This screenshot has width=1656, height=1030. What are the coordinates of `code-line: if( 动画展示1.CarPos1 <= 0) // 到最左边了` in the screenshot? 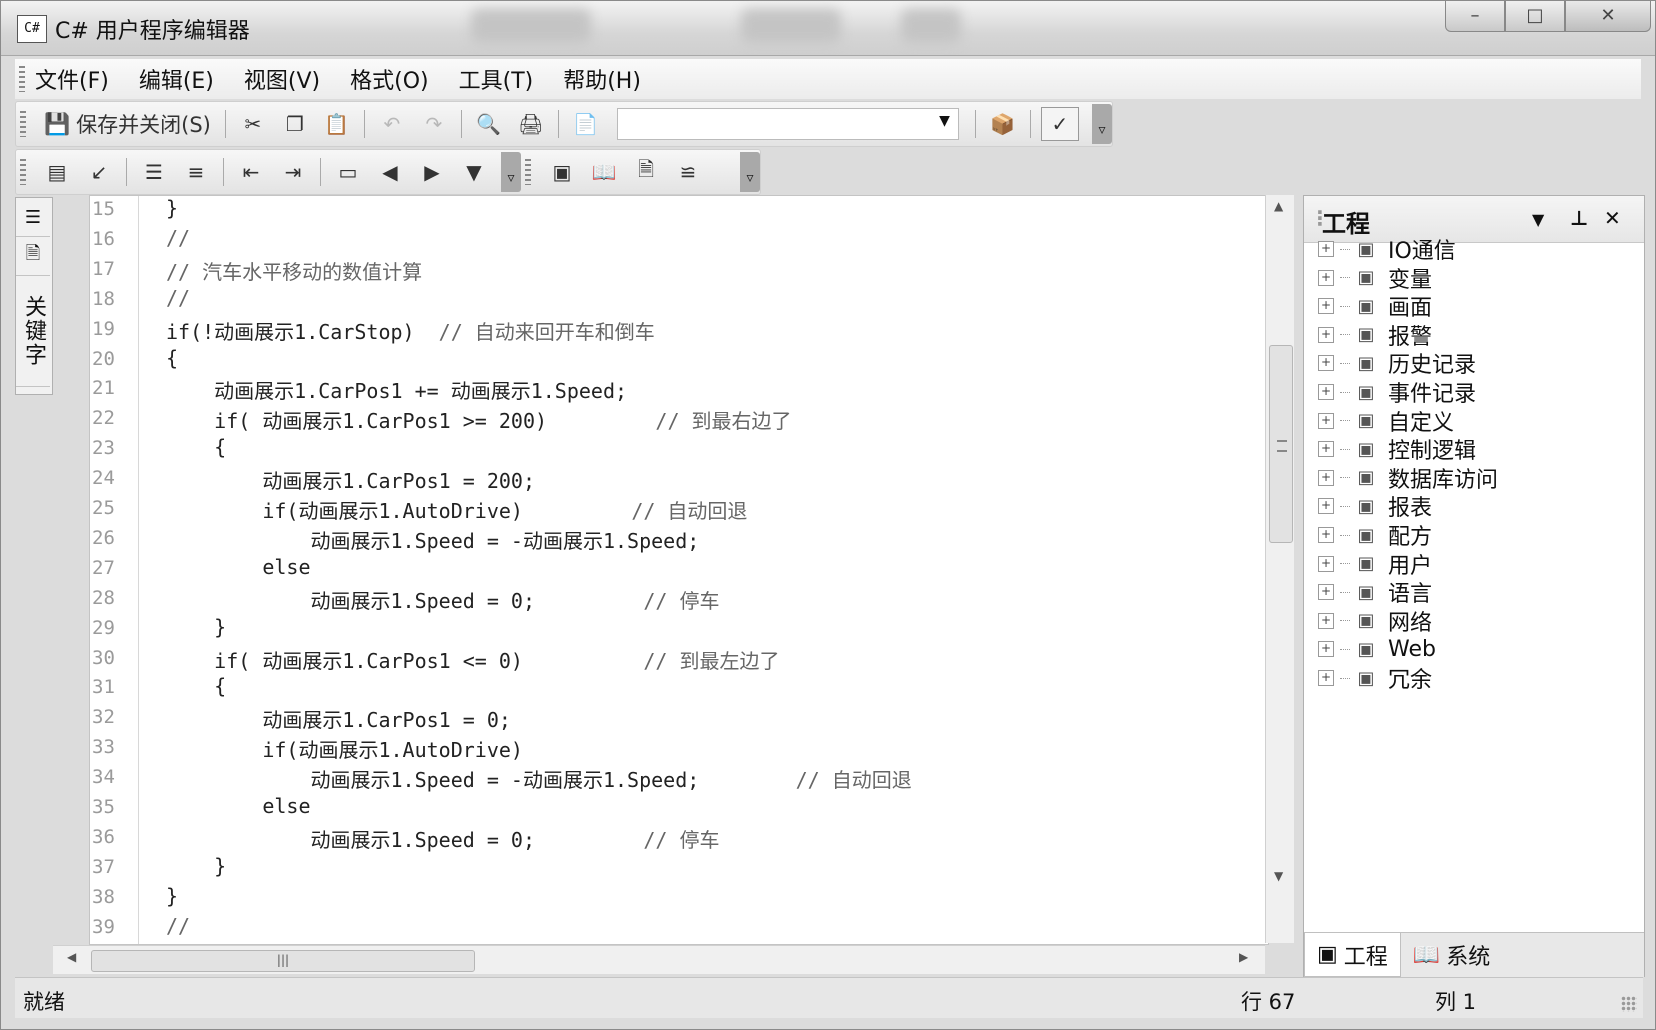 It's located at (472, 659).